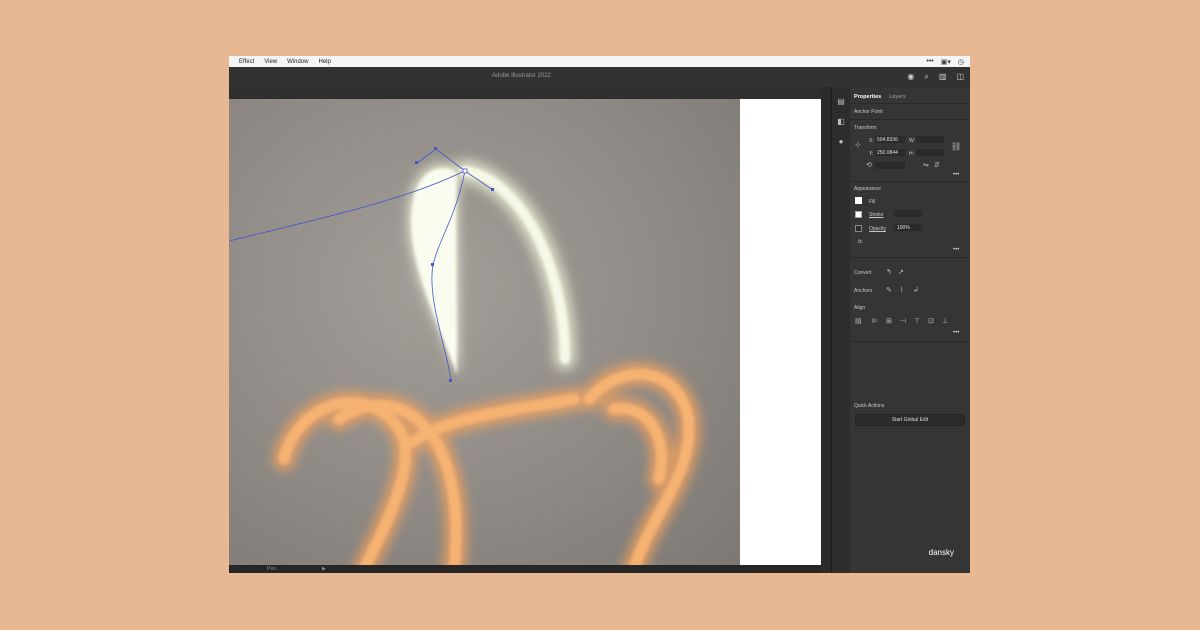  What do you see at coordinates (876, 215) in the screenshot?
I see `stroke-label: Stroke` at bounding box center [876, 215].